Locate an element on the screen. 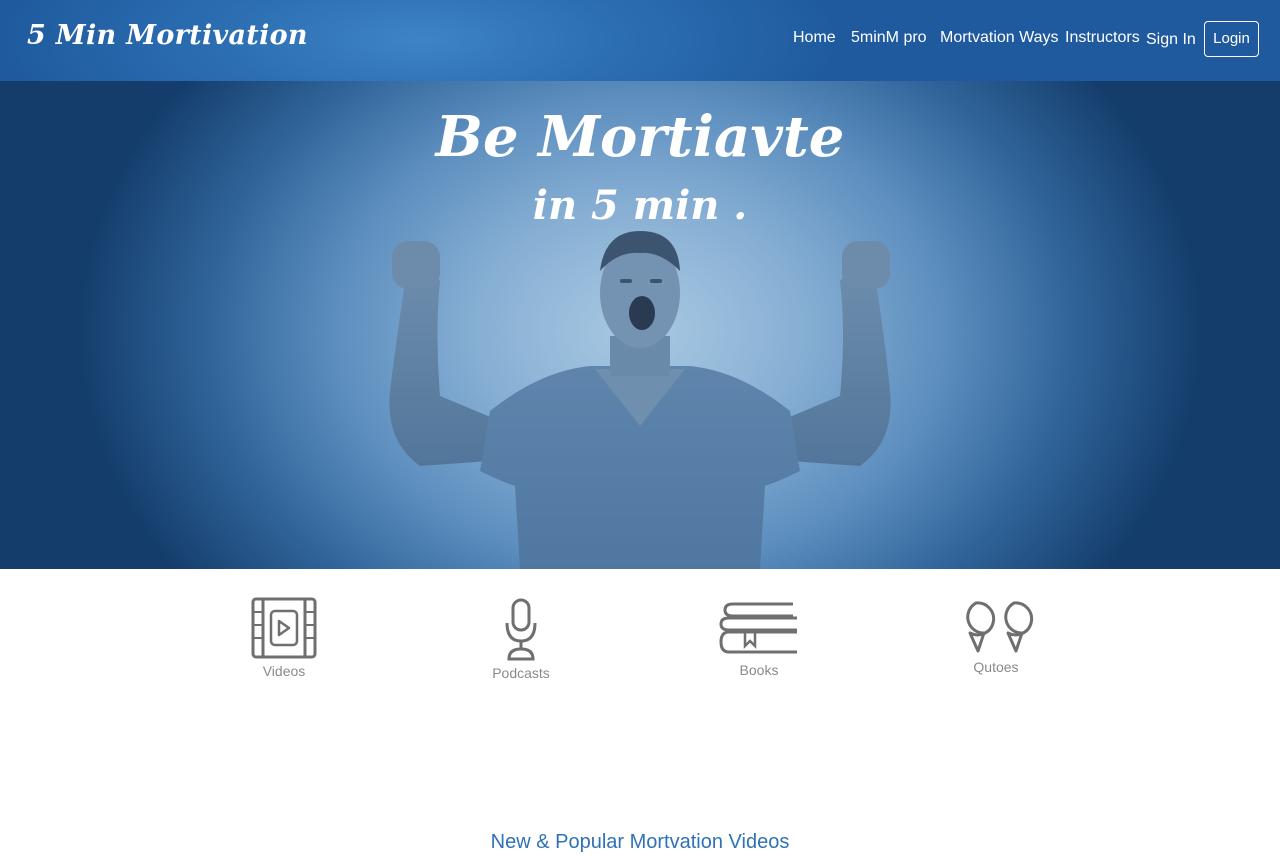 Image resolution: width=1280 pixels, height=856 pixels. category-podcasts: Podcasts is located at coordinates (521, 639).